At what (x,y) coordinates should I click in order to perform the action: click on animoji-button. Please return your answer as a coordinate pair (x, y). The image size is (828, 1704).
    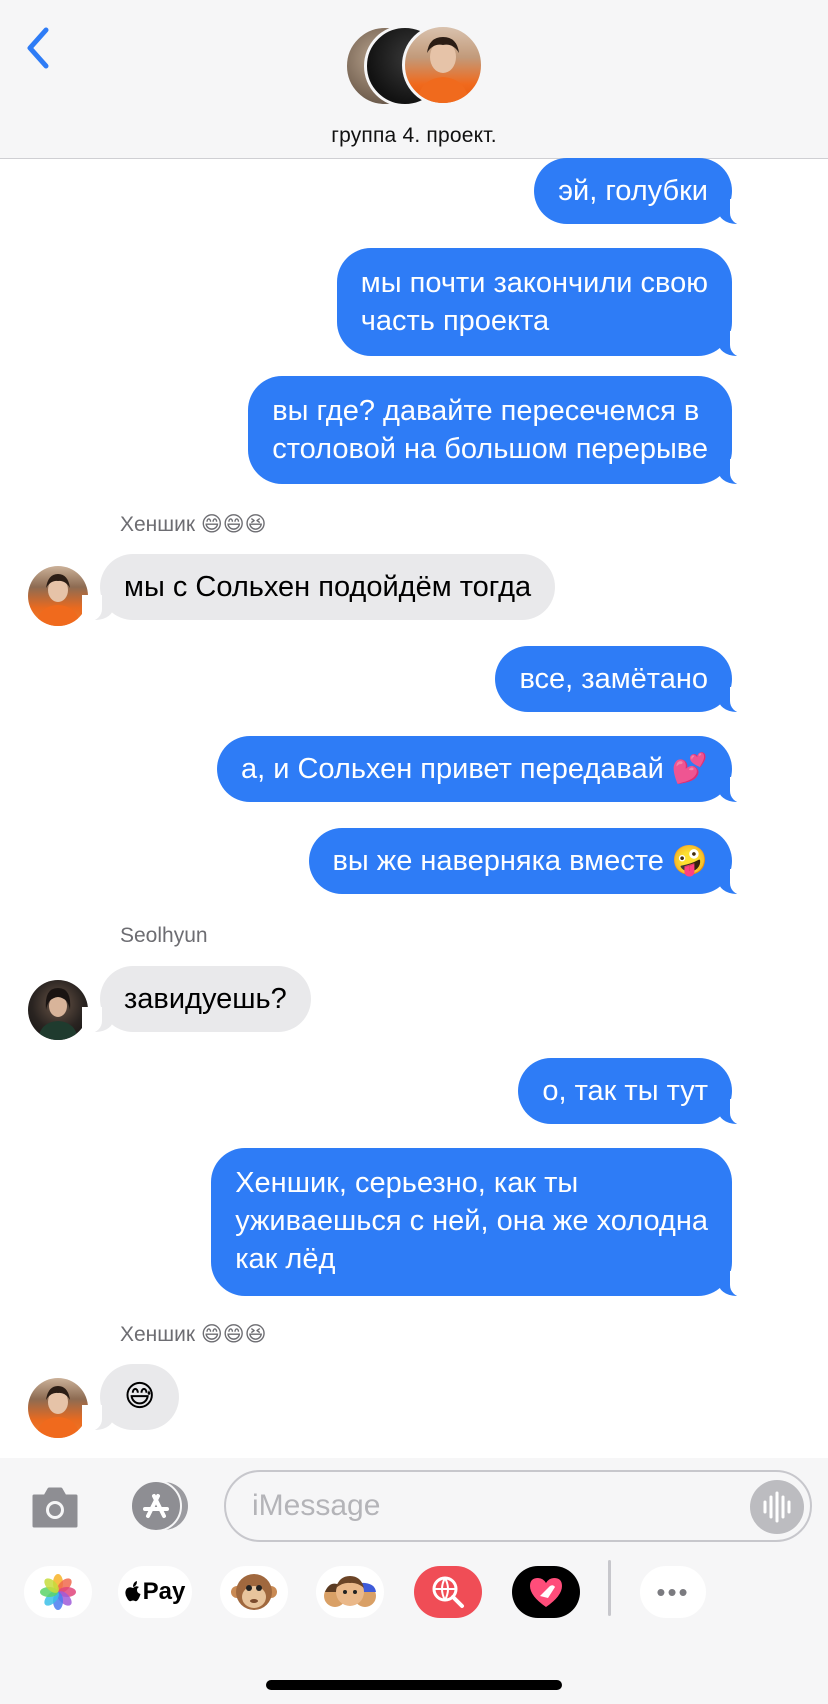
    Looking at the image, I should click on (254, 1592).